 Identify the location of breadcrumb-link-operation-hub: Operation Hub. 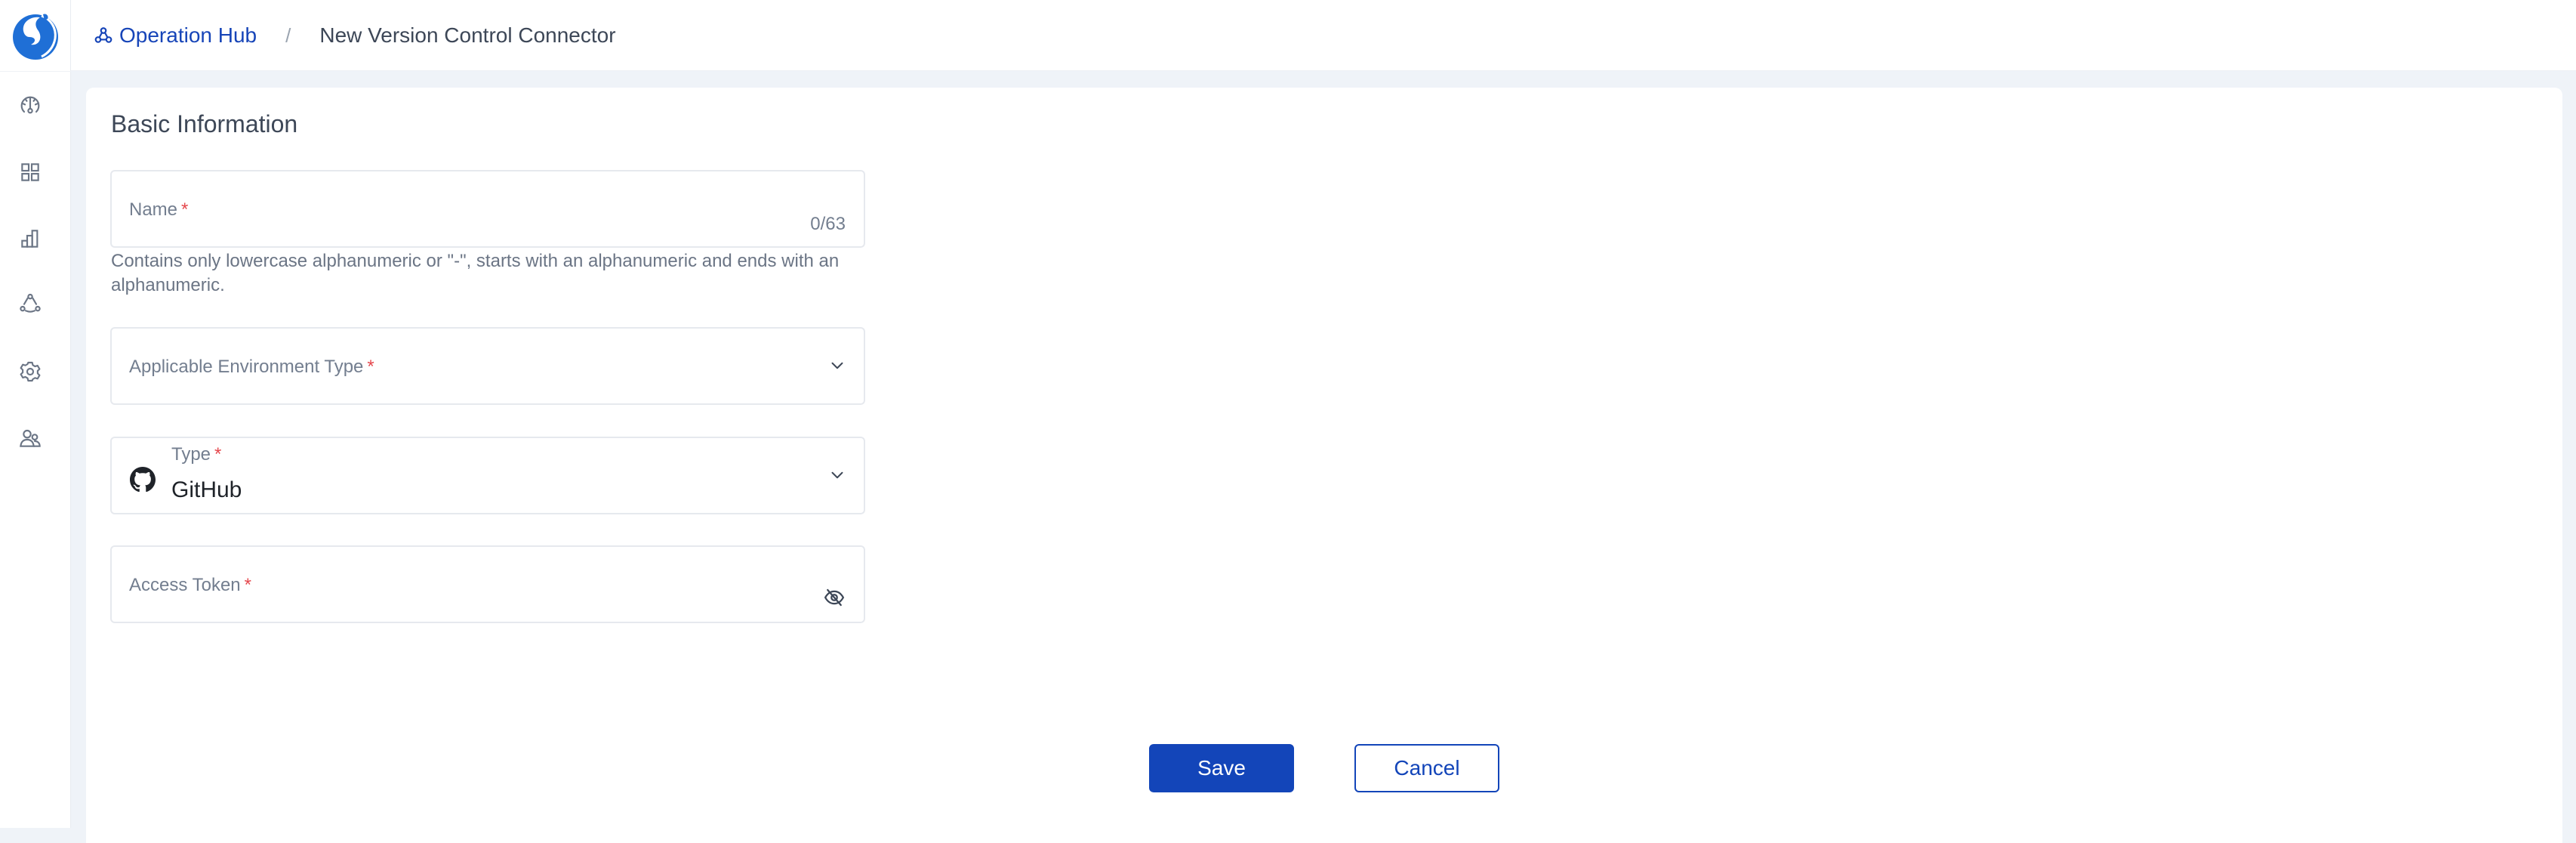
(175, 35).